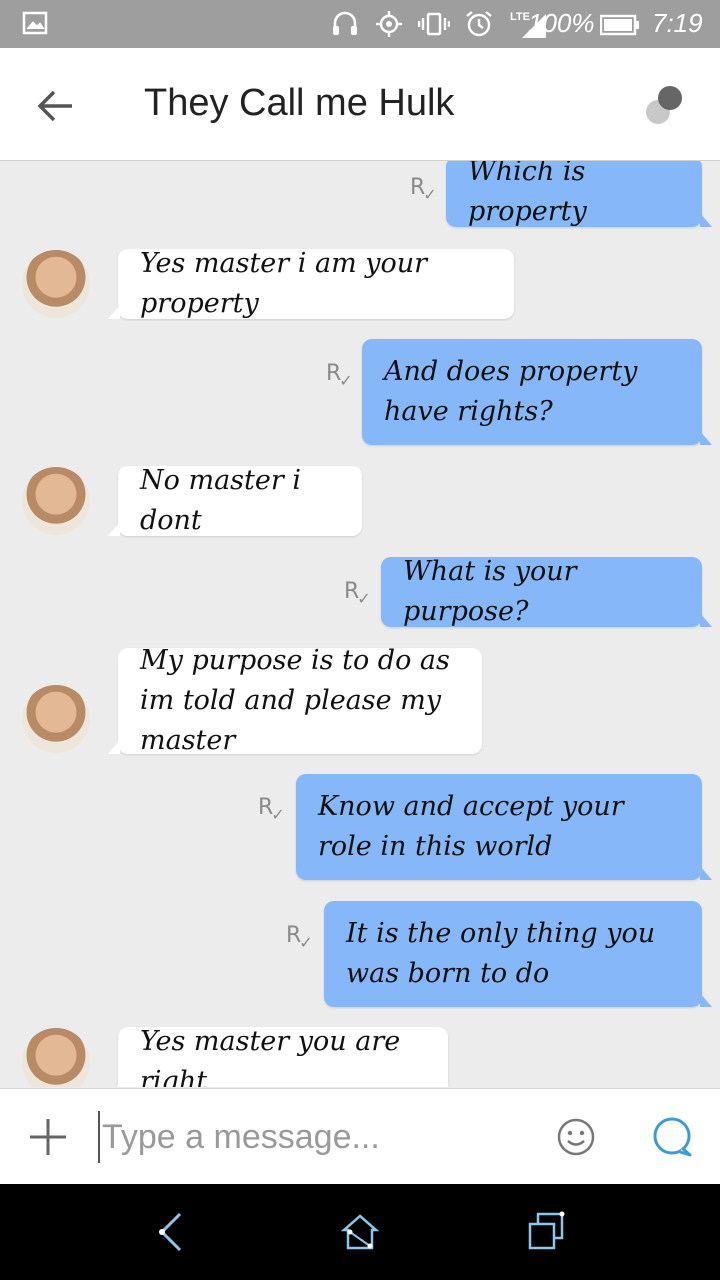 Image resolution: width=720 pixels, height=1280 pixels. What do you see at coordinates (389, 24) in the screenshot?
I see `gps-icon` at bounding box center [389, 24].